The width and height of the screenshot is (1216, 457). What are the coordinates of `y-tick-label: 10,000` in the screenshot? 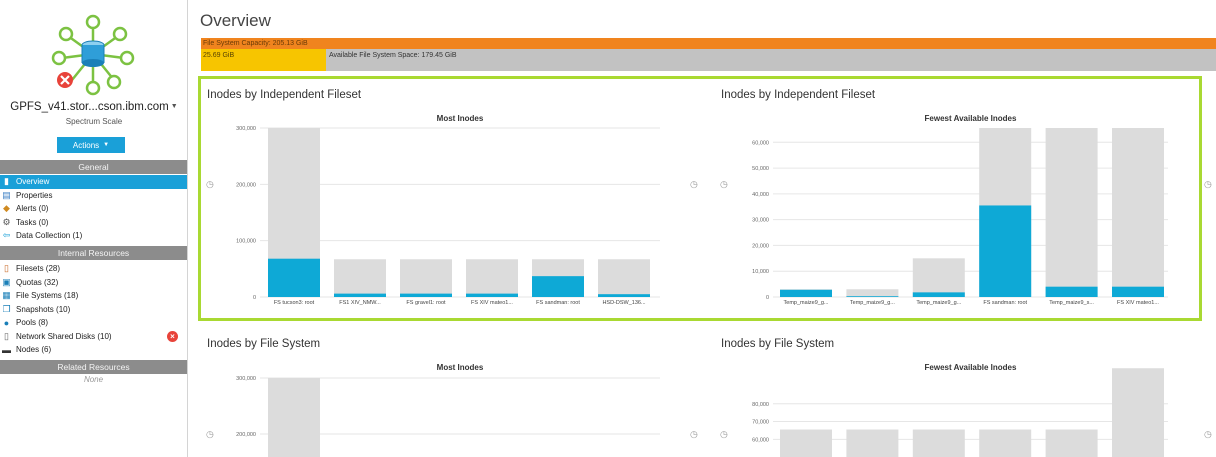 It's located at (760, 272).